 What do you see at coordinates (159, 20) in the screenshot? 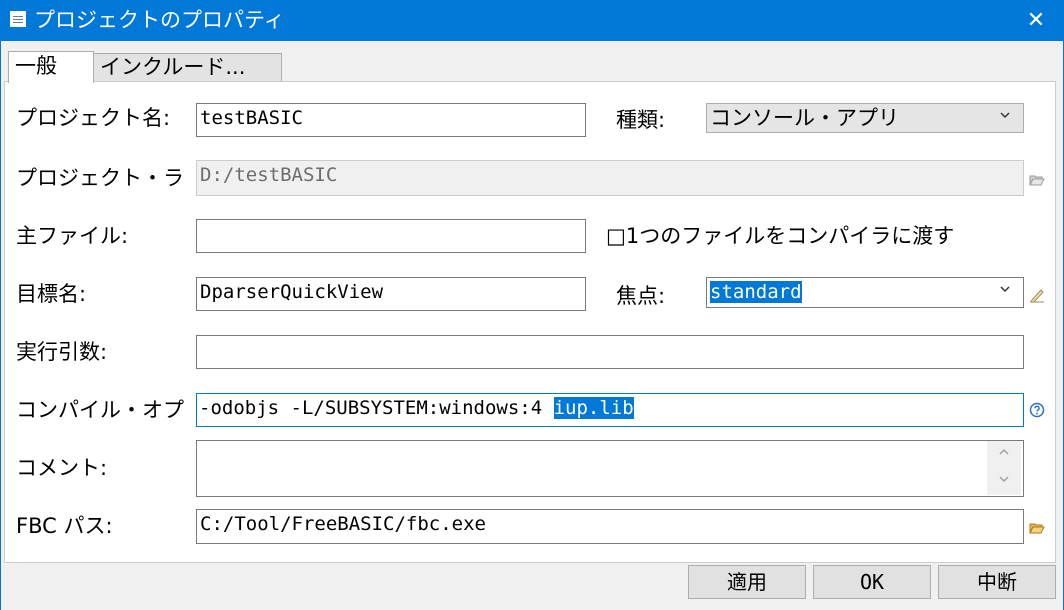
I see `window-title: プロジェクトのプロパティ` at bounding box center [159, 20].